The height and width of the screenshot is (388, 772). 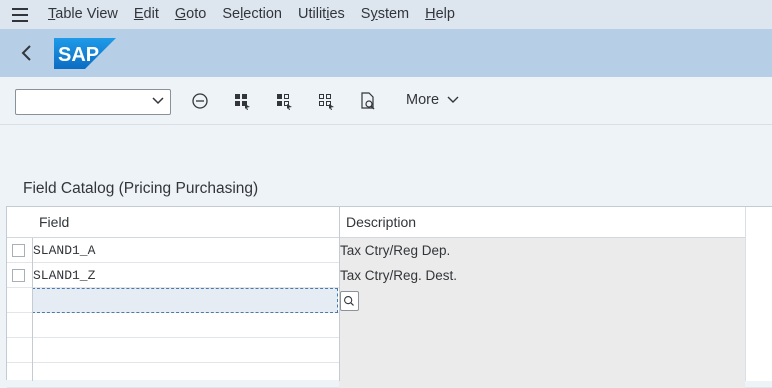 What do you see at coordinates (284, 101) in the screenshot?
I see `select-block-icon` at bounding box center [284, 101].